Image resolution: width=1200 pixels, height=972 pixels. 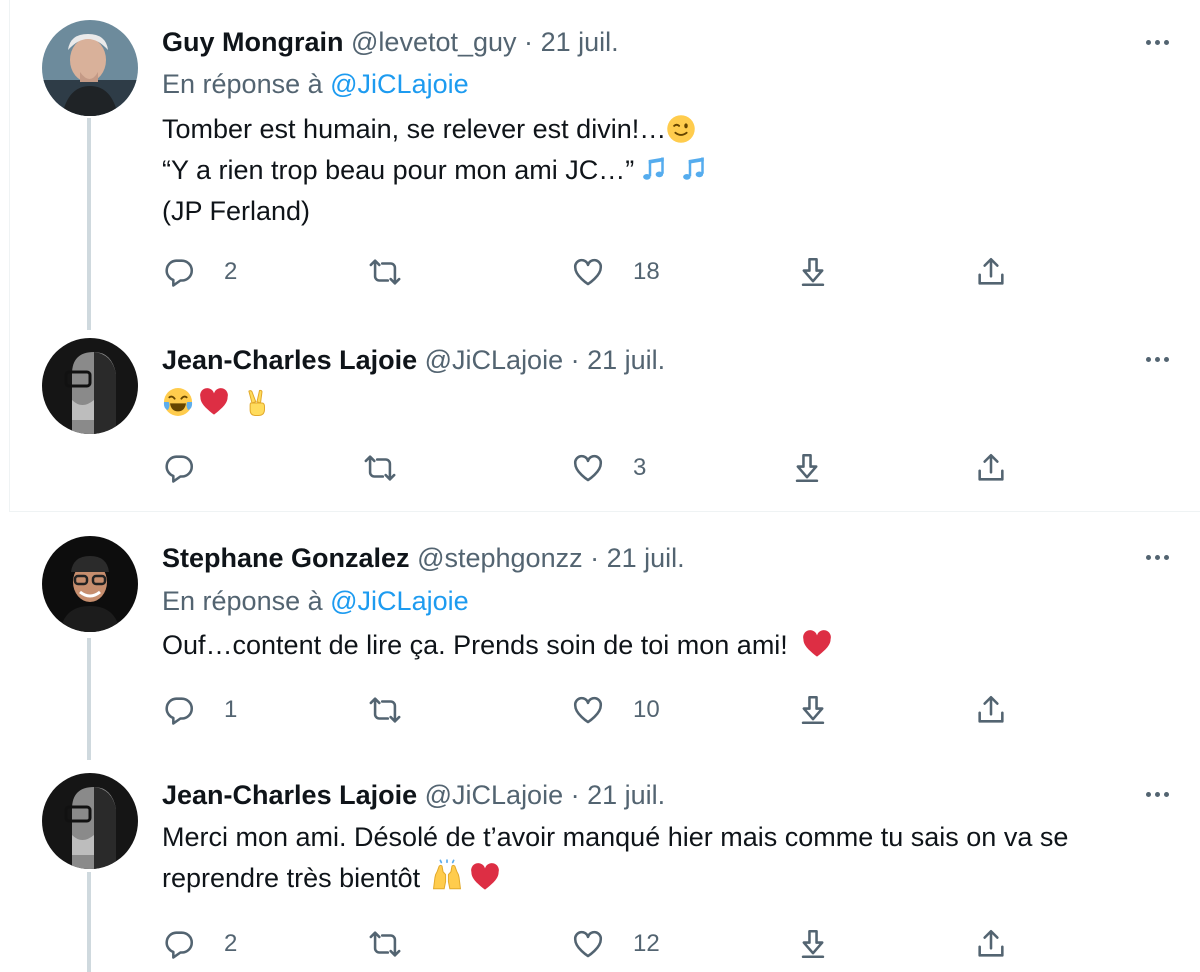 What do you see at coordinates (500, 558) in the screenshot?
I see `author-handle: @stephgonzz` at bounding box center [500, 558].